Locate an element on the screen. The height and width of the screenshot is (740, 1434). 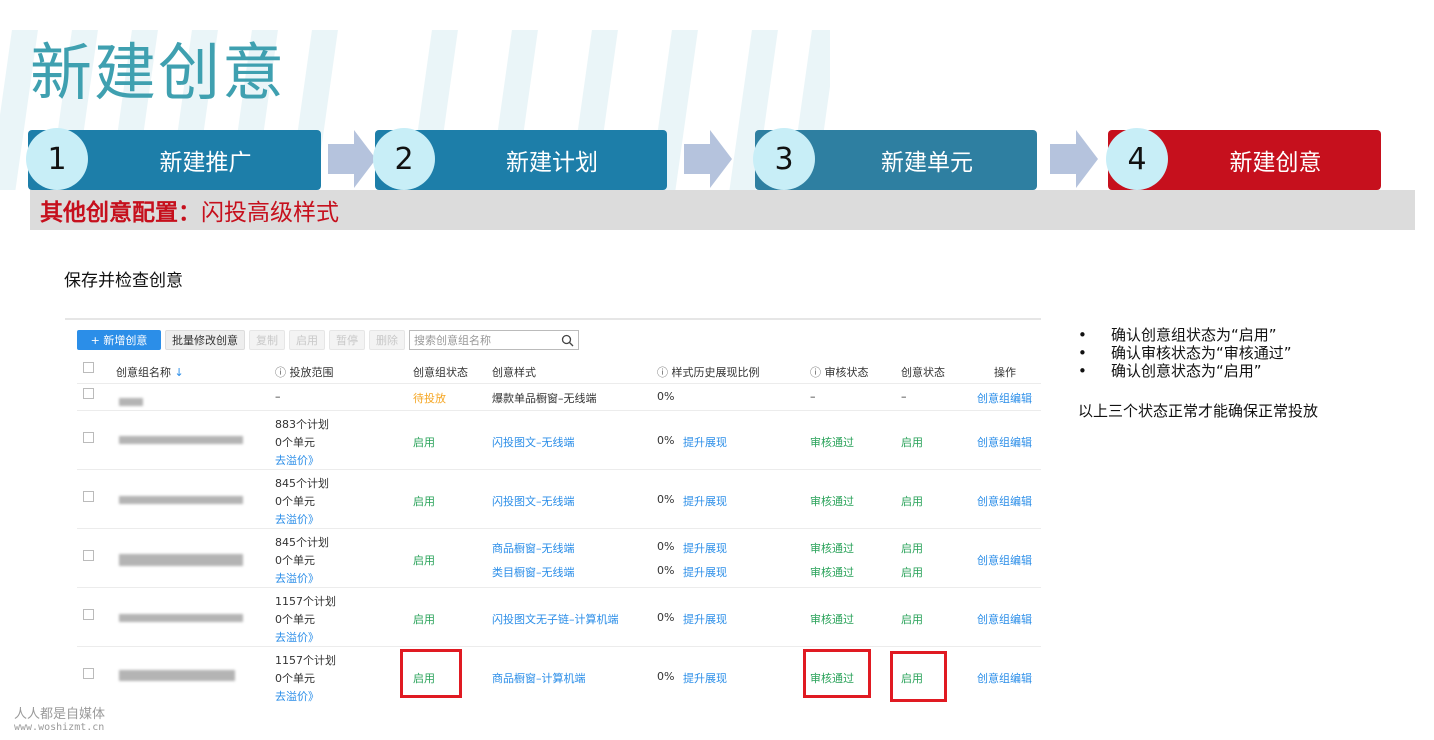
arrow-right-icon is located at coordinates (352, 159).